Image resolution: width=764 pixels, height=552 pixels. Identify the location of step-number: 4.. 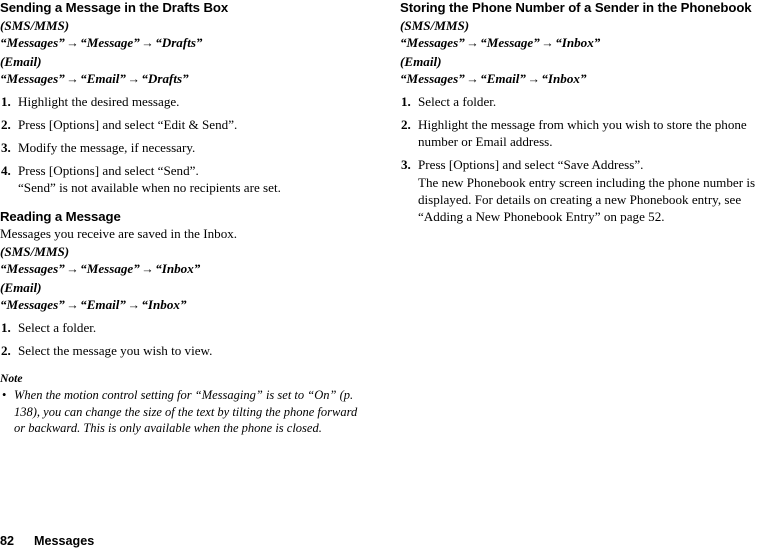
(6, 170).